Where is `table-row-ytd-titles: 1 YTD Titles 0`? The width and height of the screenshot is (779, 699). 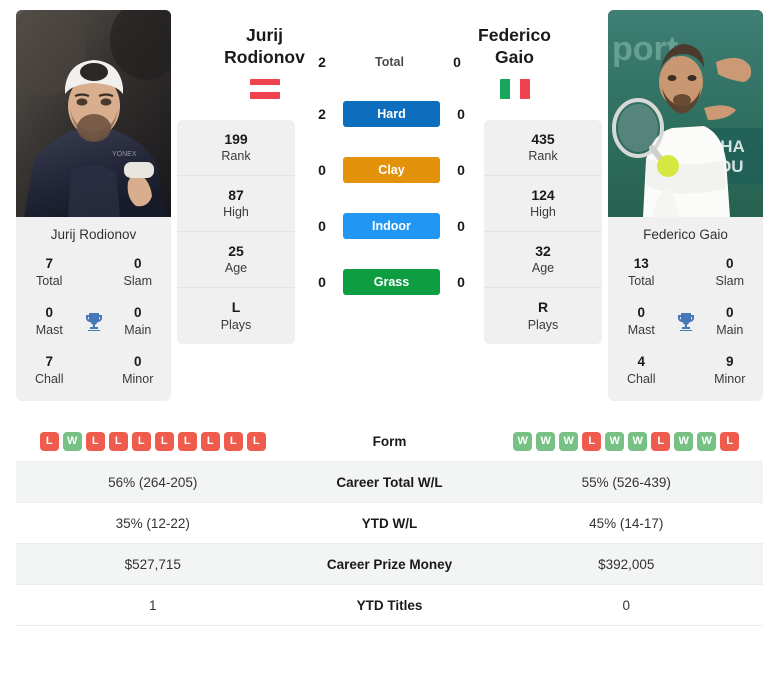
table-row-ytd-titles: 1 YTD Titles 0 is located at coordinates (389, 606).